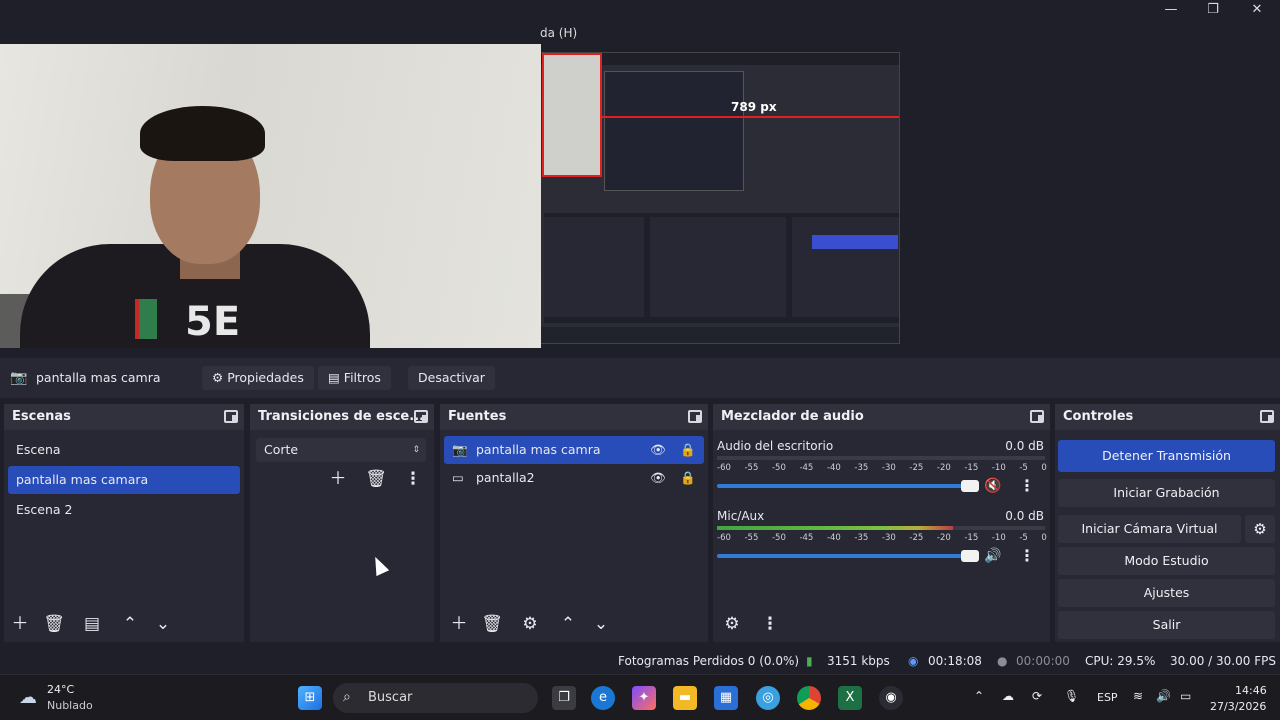 The image size is (1280, 720). What do you see at coordinates (28, 698) in the screenshot?
I see `cloud-icon: ☁` at bounding box center [28, 698].